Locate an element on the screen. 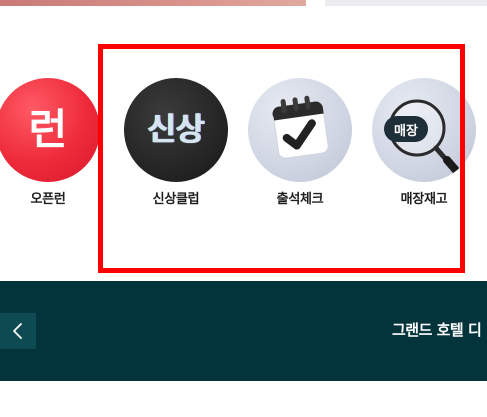 Image resolution: width=487 pixels, height=417 pixels. open-run-icon-text: 런 is located at coordinates (48, 129).